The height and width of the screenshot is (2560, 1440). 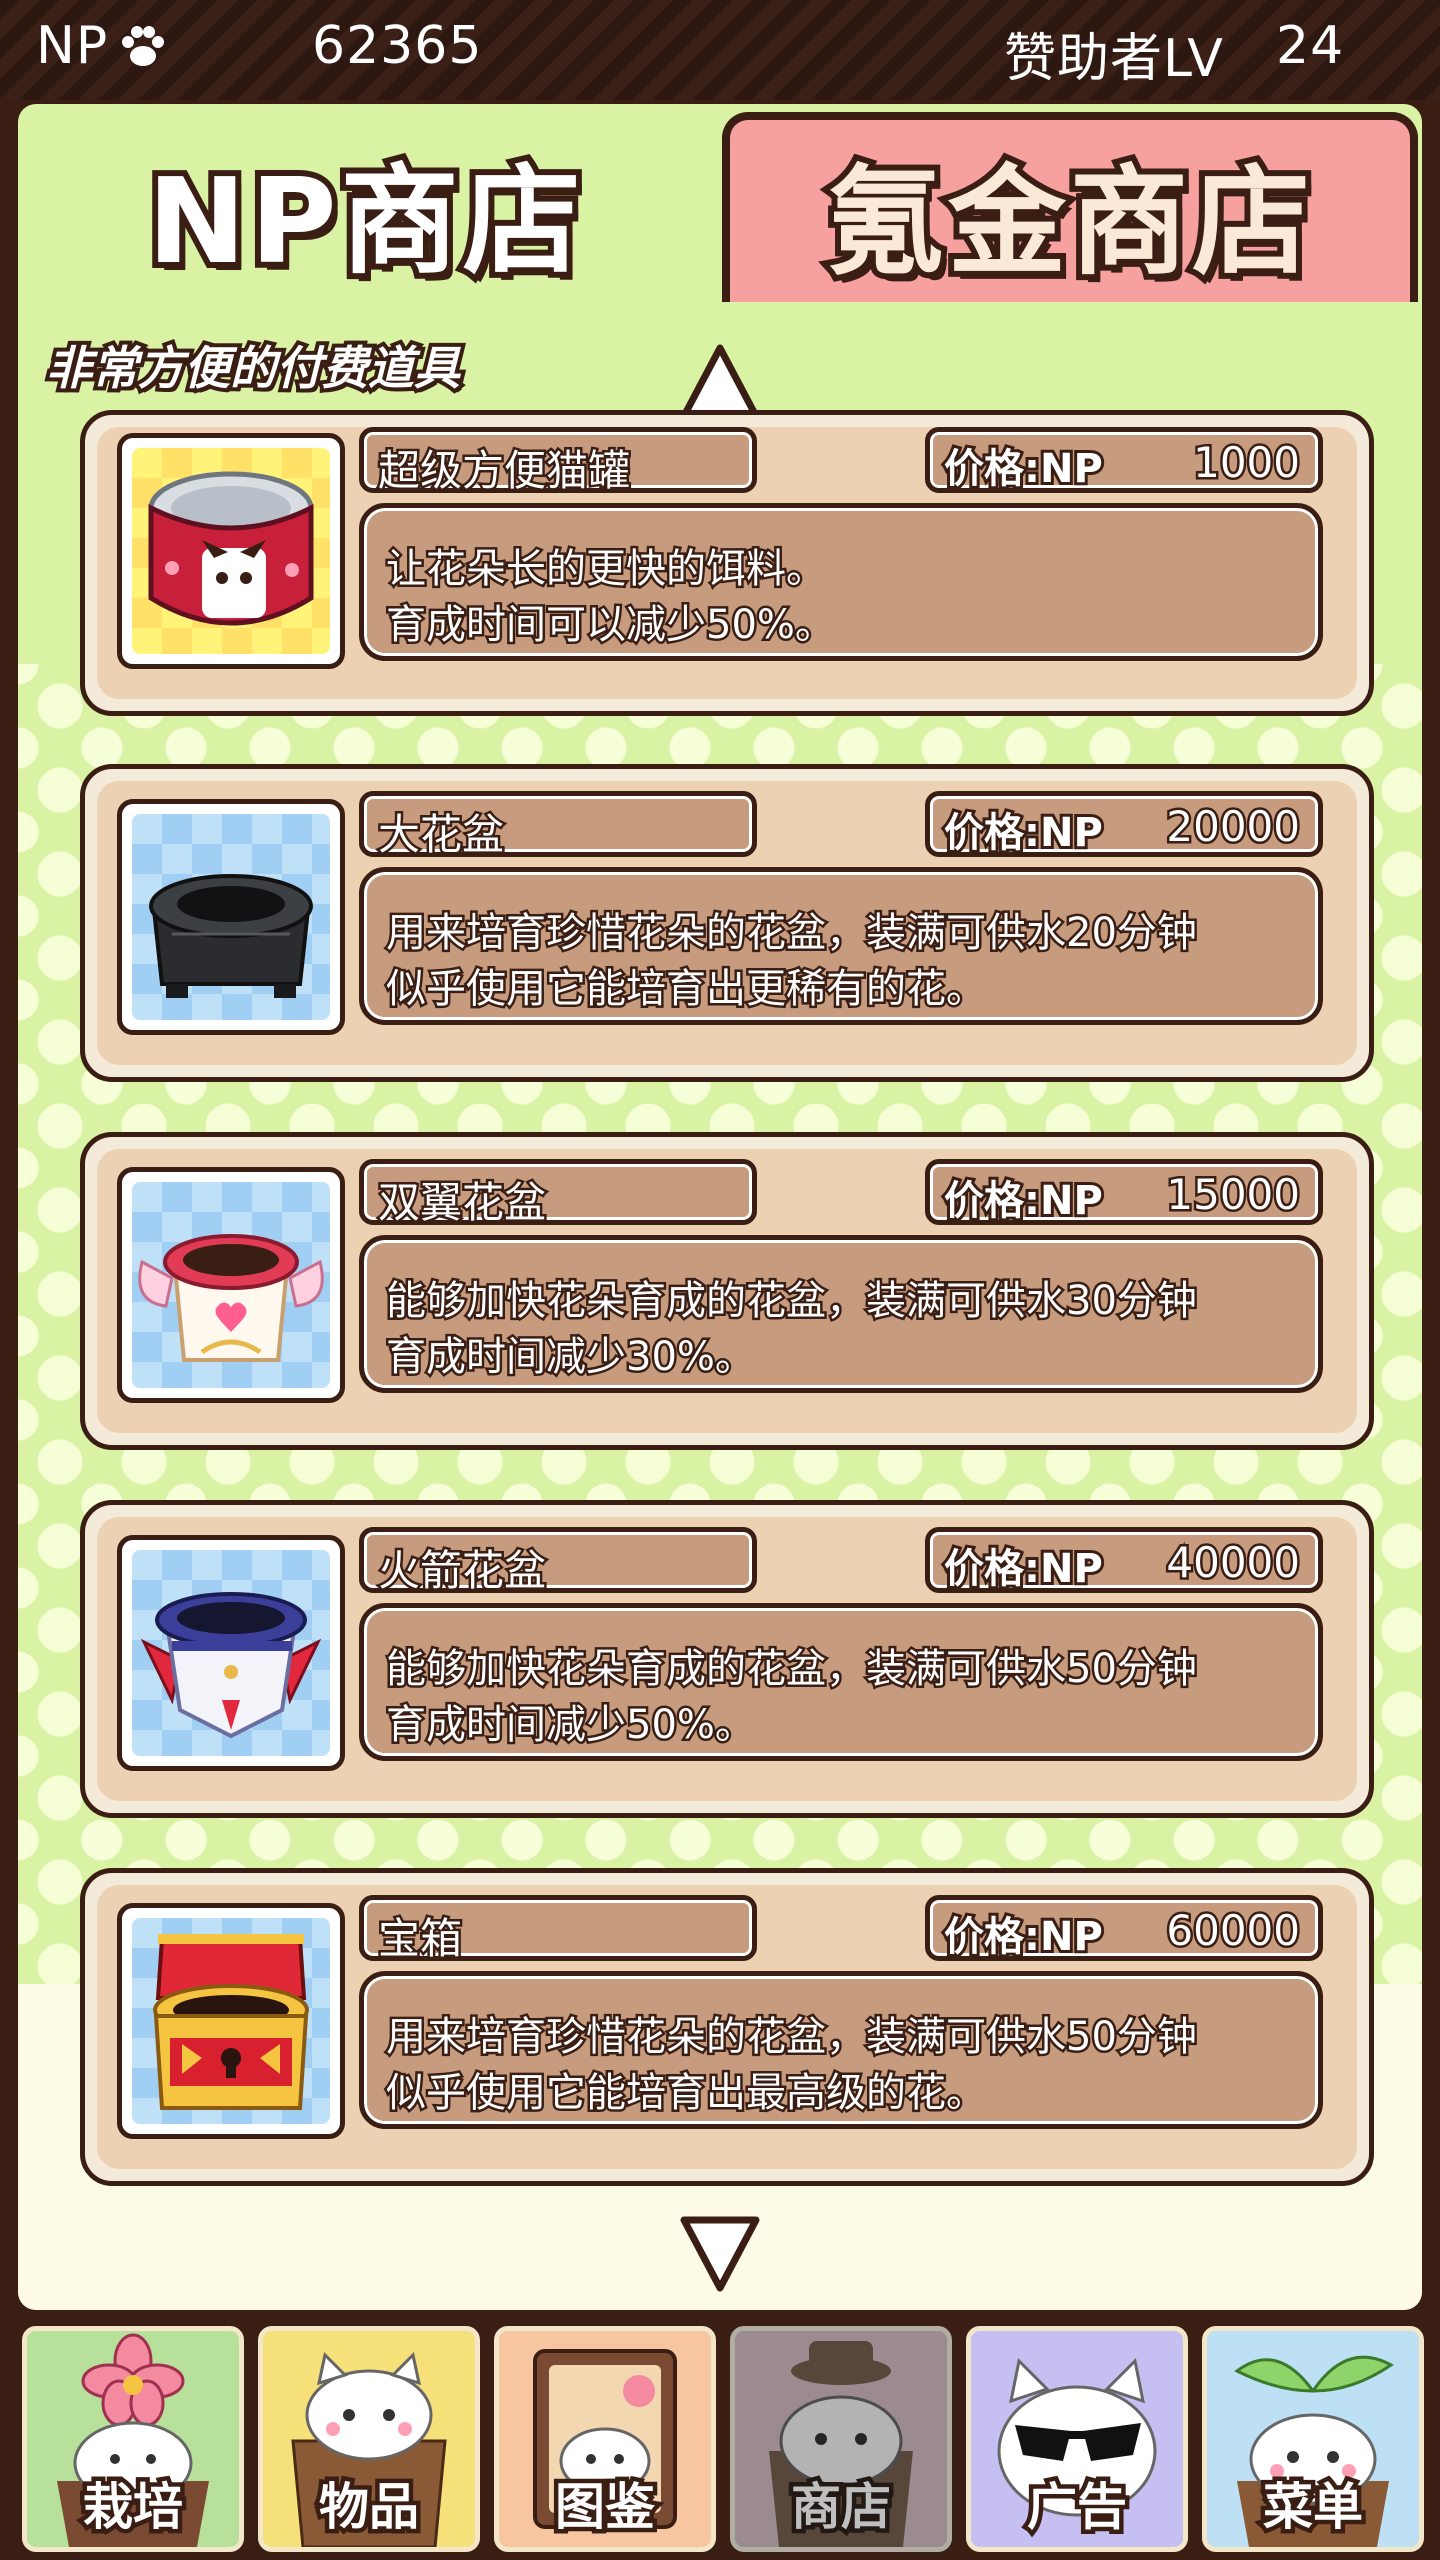 What do you see at coordinates (143, 46) in the screenshot?
I see `paw-icon` at bounding box center [143, 46].